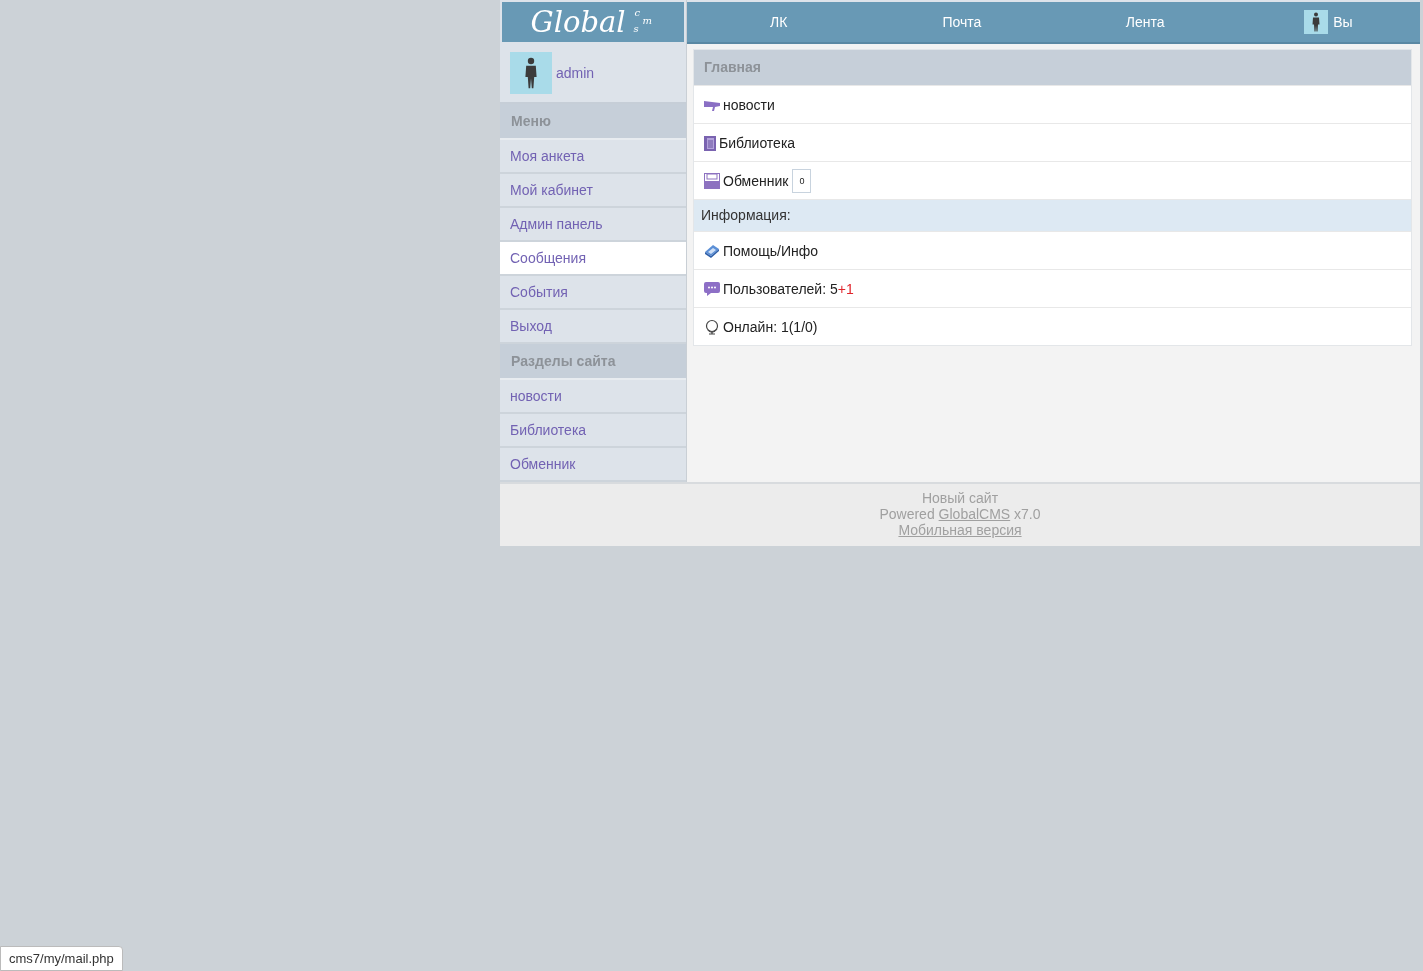 Image resolution: width=1423 pixels, height=971 pixels. Describe the element at coordinates (593, 397) in the screenshot. I see `sidebar-item: новости` at that location.